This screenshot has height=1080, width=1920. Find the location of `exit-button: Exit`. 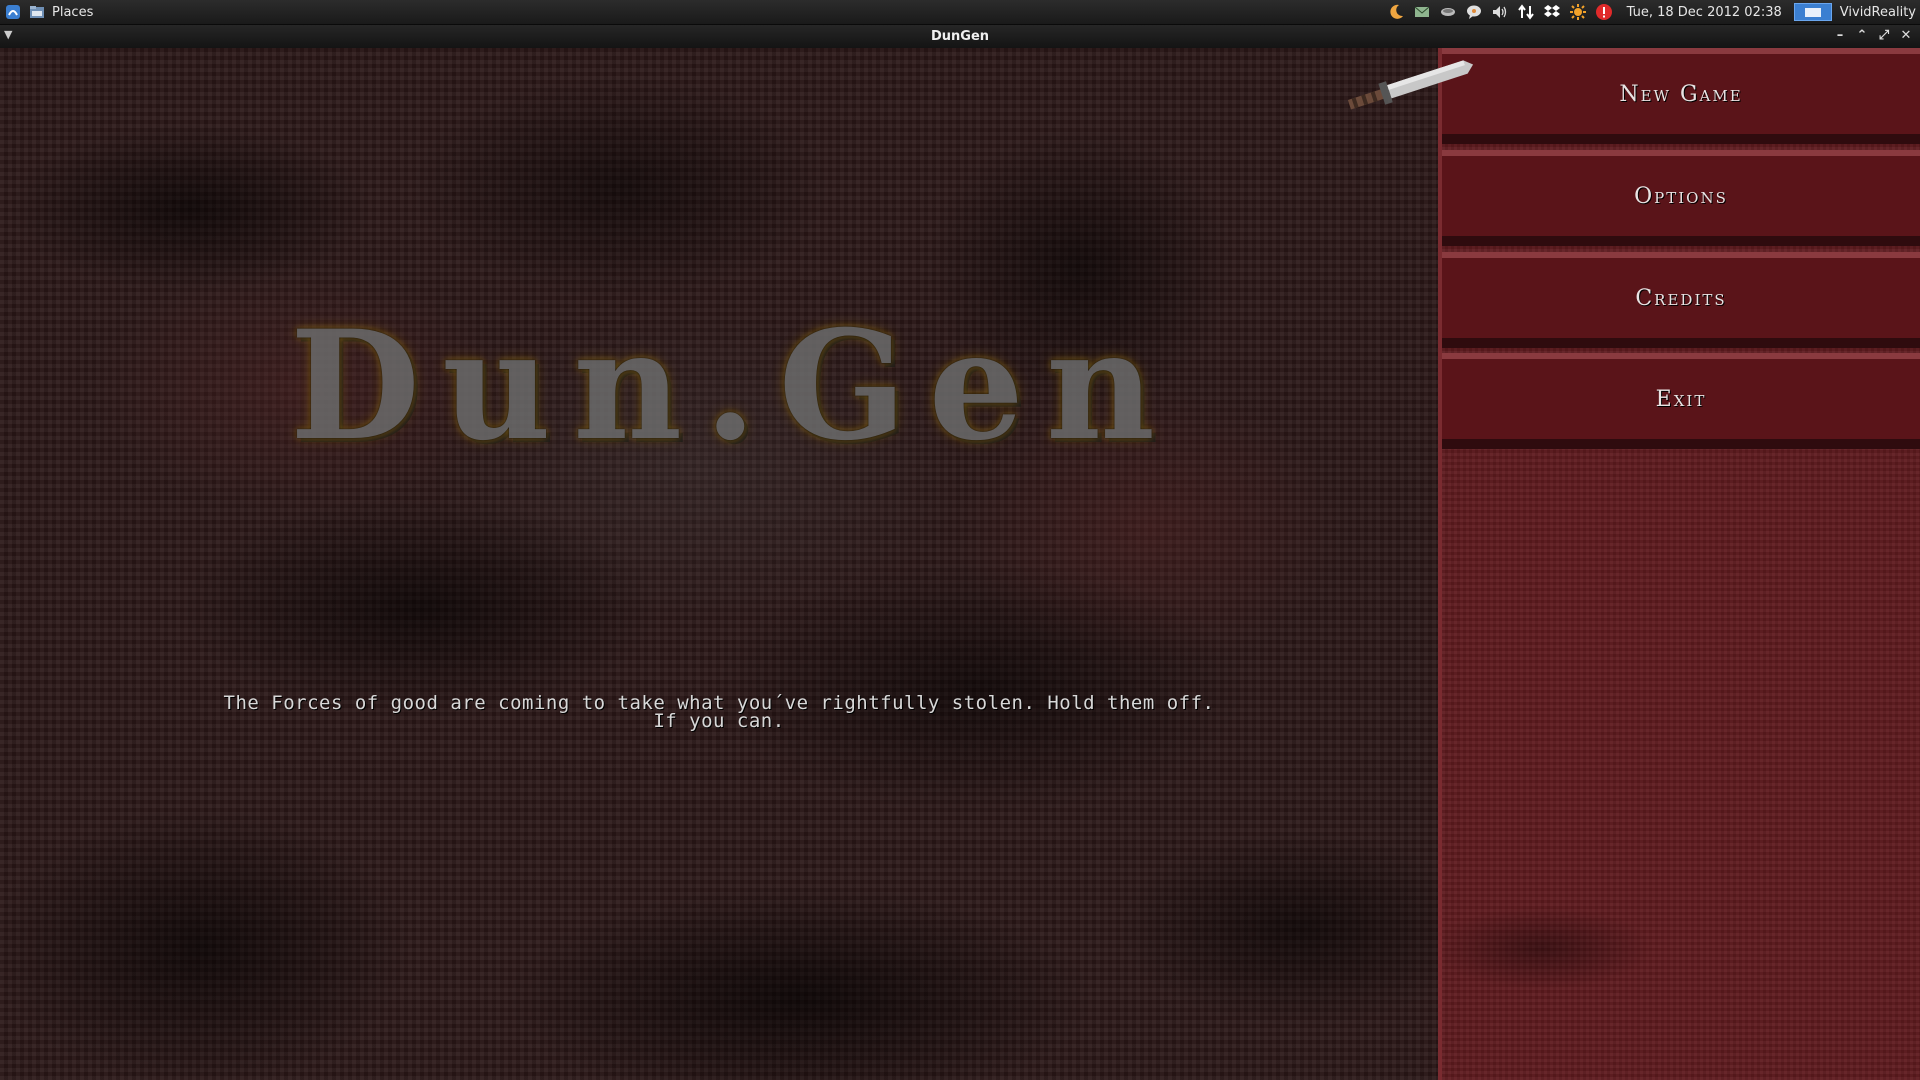

exit-button: Exit is located at coordinates (1681, 401).